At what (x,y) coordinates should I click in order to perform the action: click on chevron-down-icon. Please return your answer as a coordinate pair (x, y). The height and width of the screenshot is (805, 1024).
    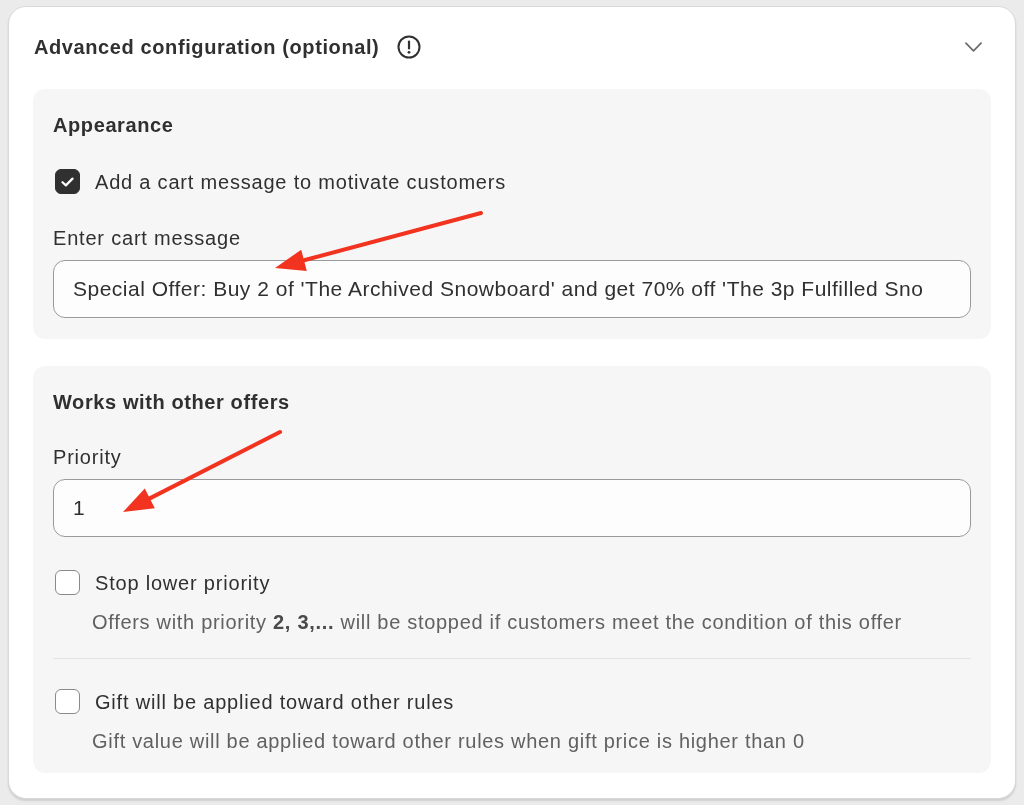
    Looking at the image, I should click on (973, 47).